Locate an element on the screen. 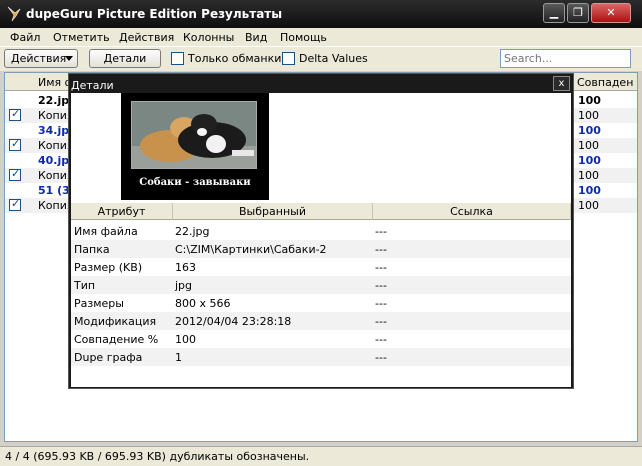 This screenshot has height=466, width=642. details-attribute: Тип is located at coordinates (85, 285).